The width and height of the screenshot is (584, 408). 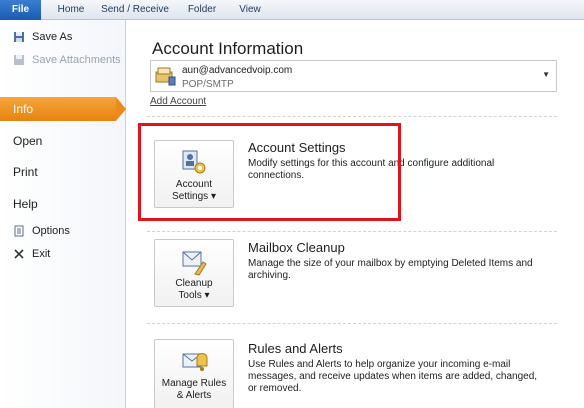 I want to click on rules-alerts-icon, so click(x=194, y=362).